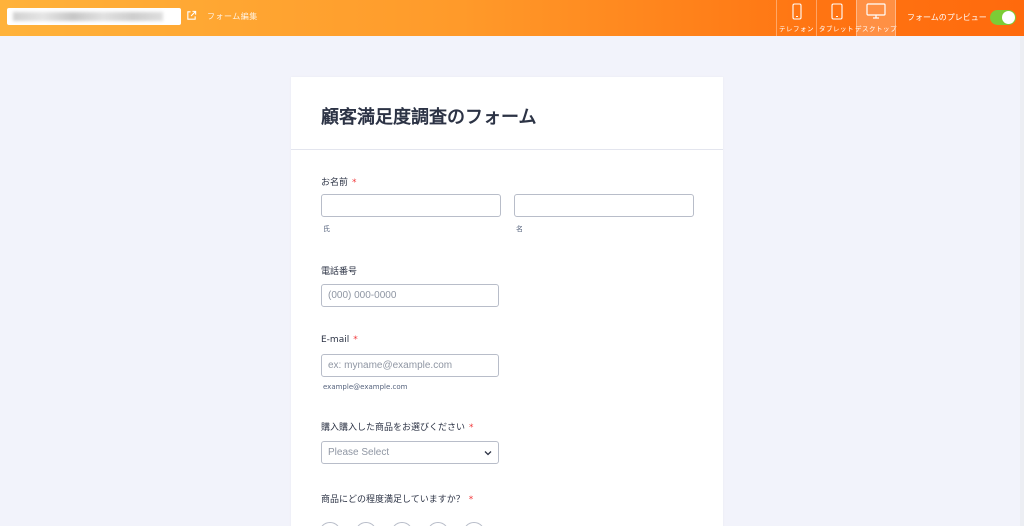  I want to click on desktop-icon, so click(876, 11).